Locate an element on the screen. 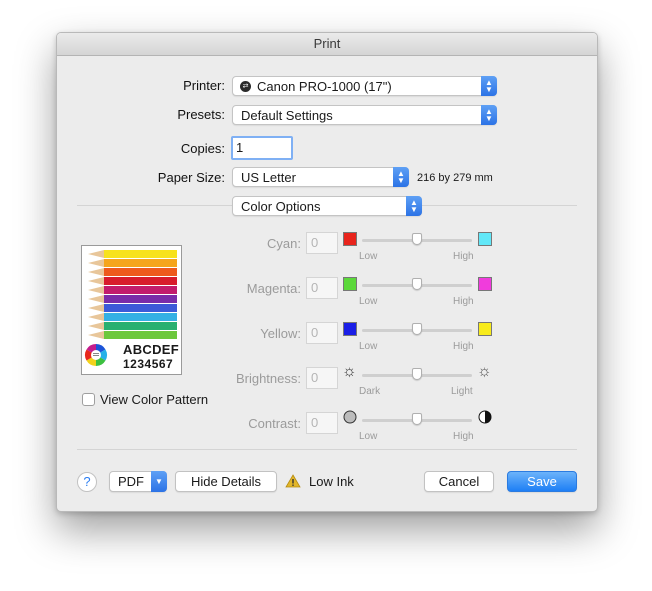 Image resolution: width=652 pixels, height=591 pixels. save-button: Save is located at coordinates (542, 481).